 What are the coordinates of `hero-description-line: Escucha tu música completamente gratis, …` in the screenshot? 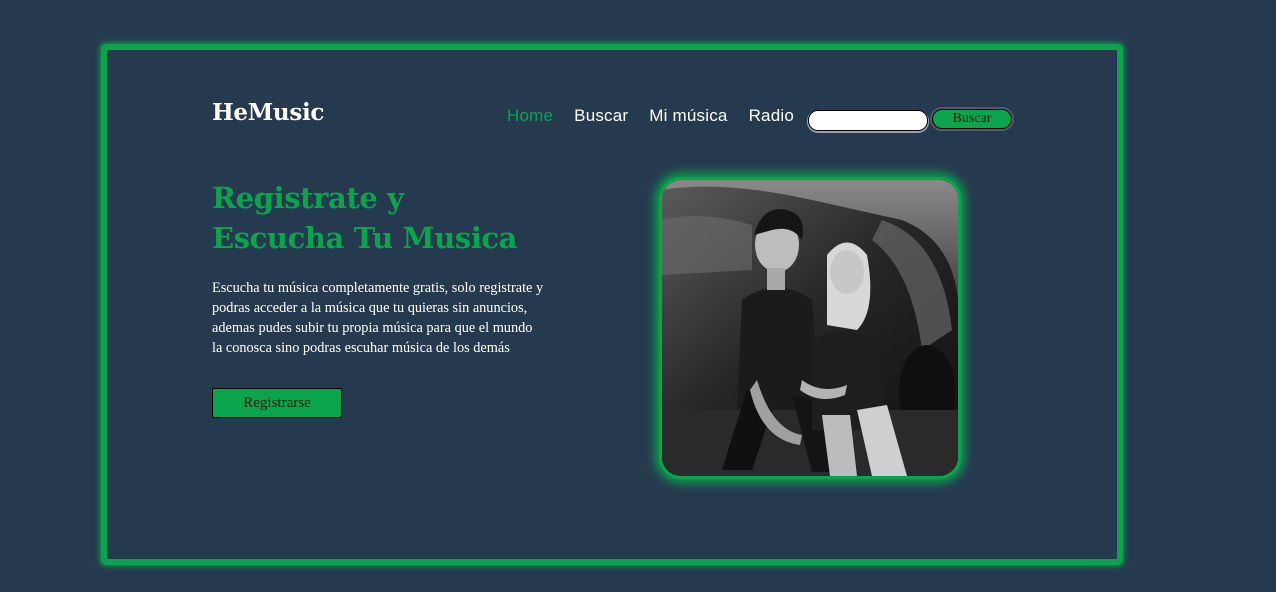 It's located at (378, 288).